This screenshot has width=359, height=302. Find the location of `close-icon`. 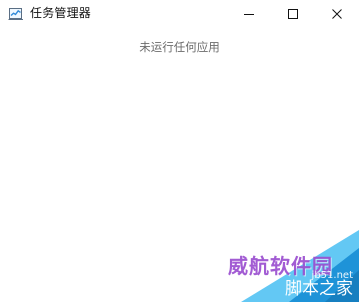

close-icon is located at coordinates (337, 14).